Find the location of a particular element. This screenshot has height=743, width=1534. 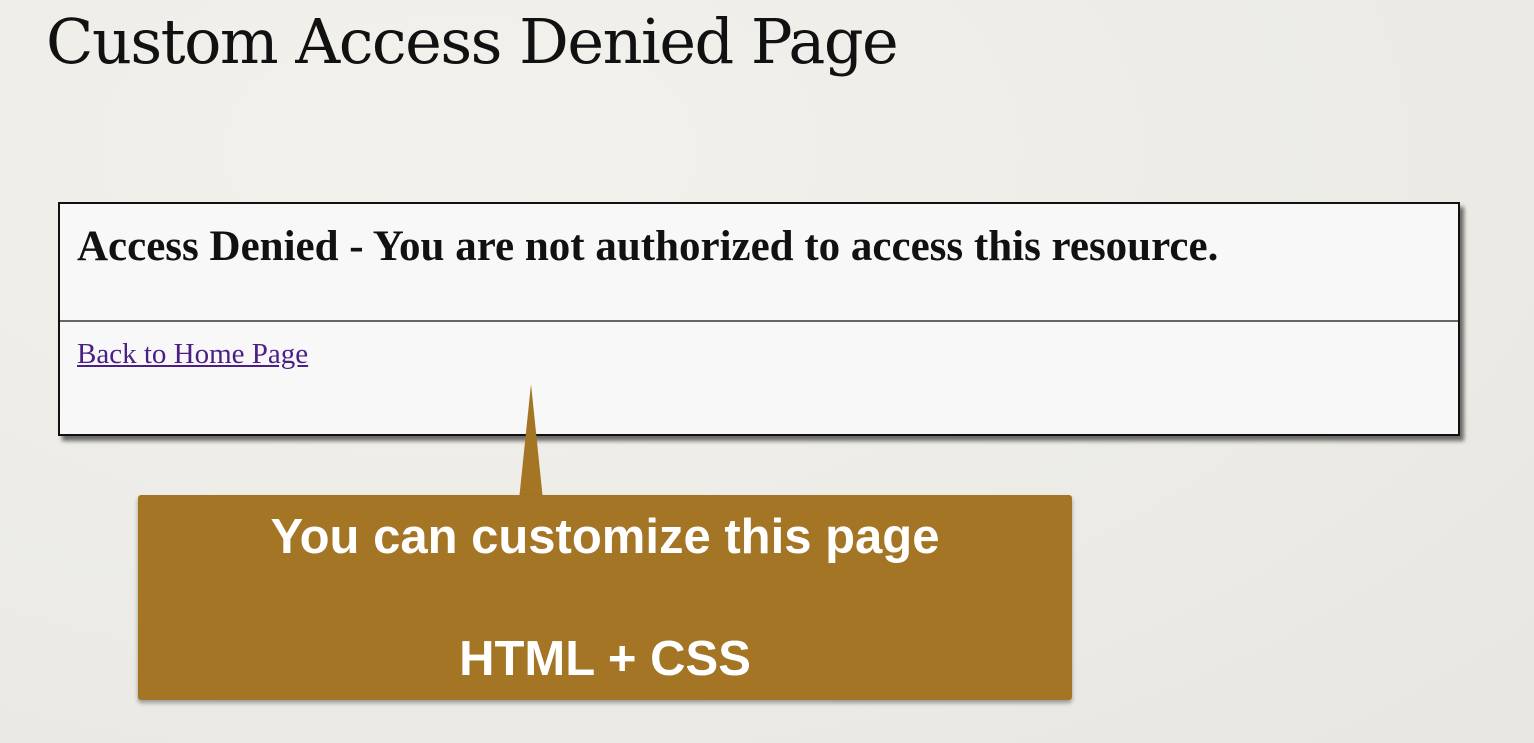

horizontal-rule is located at coordinates (759, 321).